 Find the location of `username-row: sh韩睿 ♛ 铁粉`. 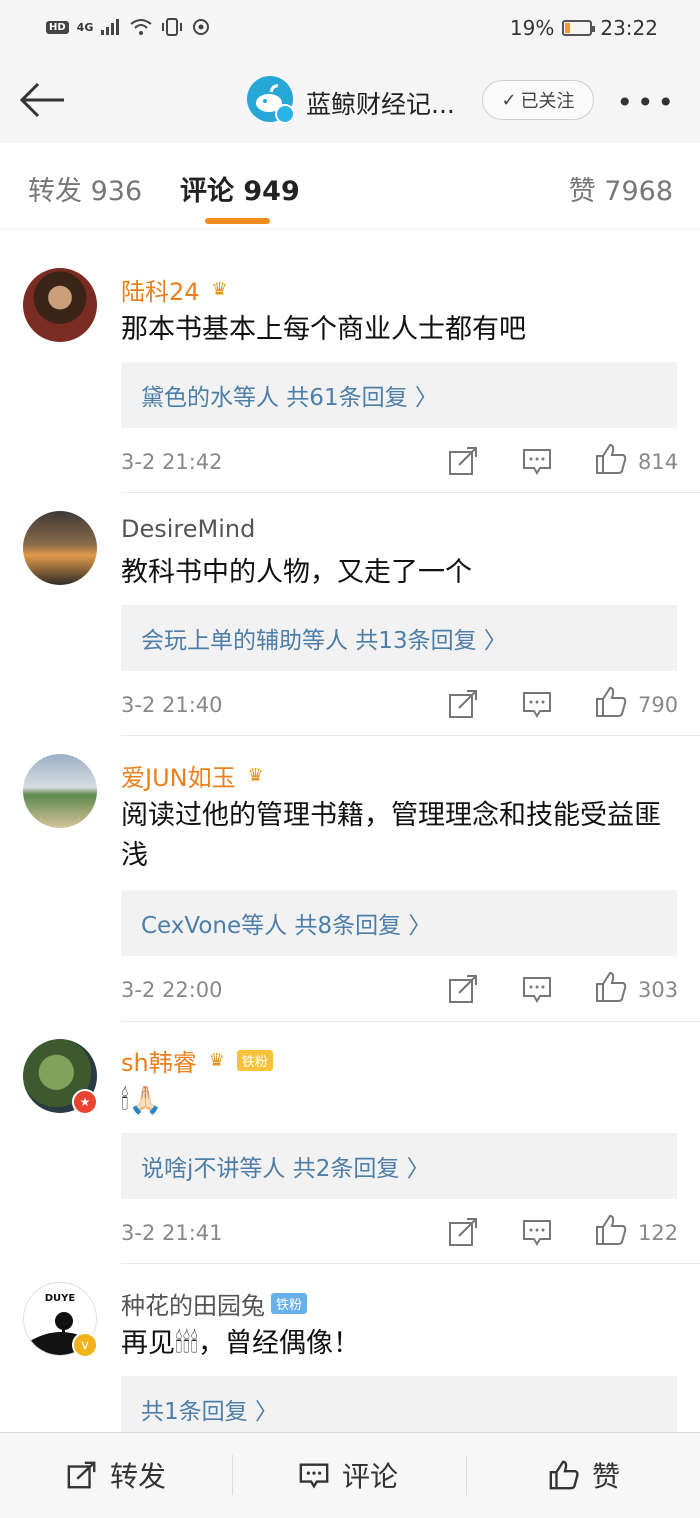

username-row: sh韩睿 ♛ 铁粉 is located at coordinates (197, 1060).